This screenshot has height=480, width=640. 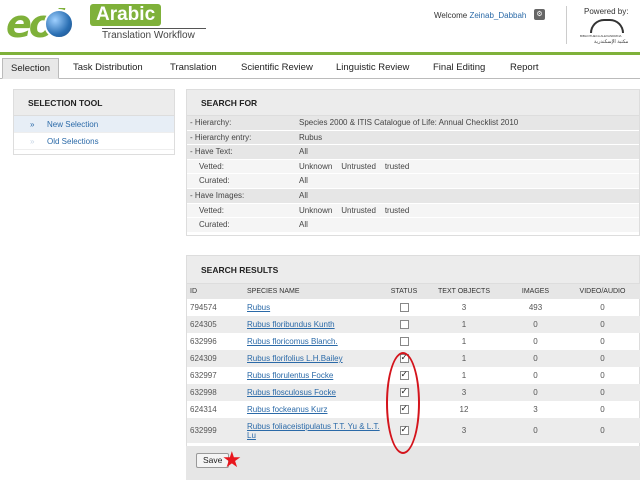 I want to click on col-header-text-objects: TEXT OBJECTS, so click(x=464, y=291).